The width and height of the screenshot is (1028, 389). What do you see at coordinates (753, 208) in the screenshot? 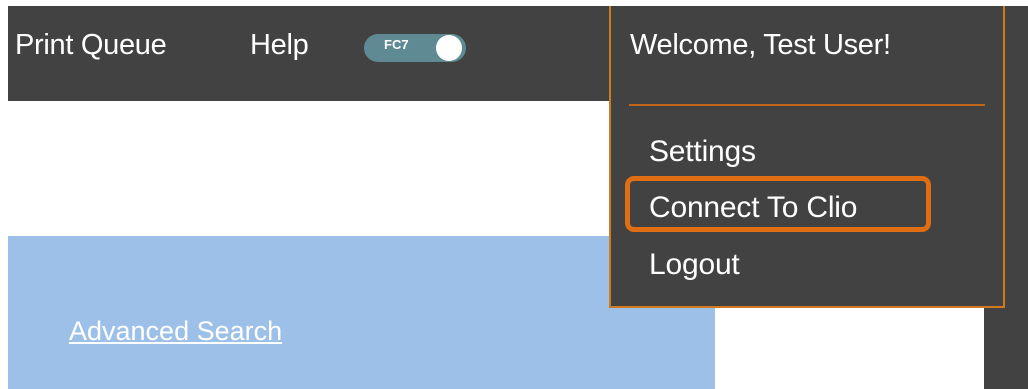
I see `menu-item-connect-to-clio: Connect To Clio` at bounding box center [753, 208].